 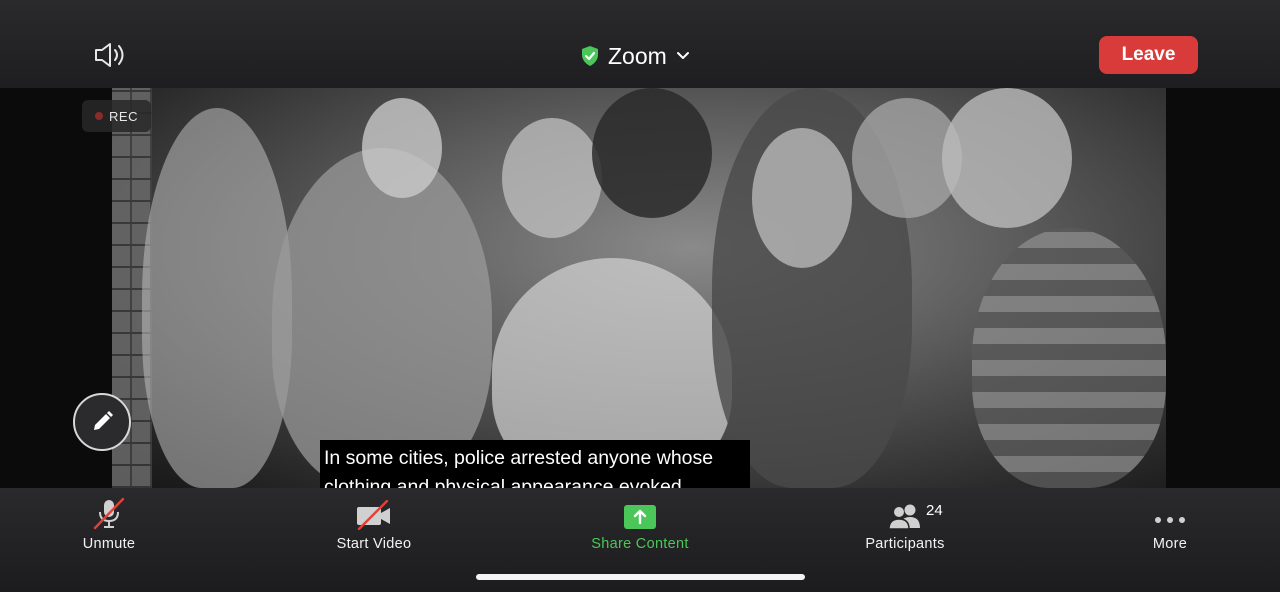 What do you see at coordinates (590, 56) in the screenshot?
I see `shield-check-icon` at bounding box center [590, 56].